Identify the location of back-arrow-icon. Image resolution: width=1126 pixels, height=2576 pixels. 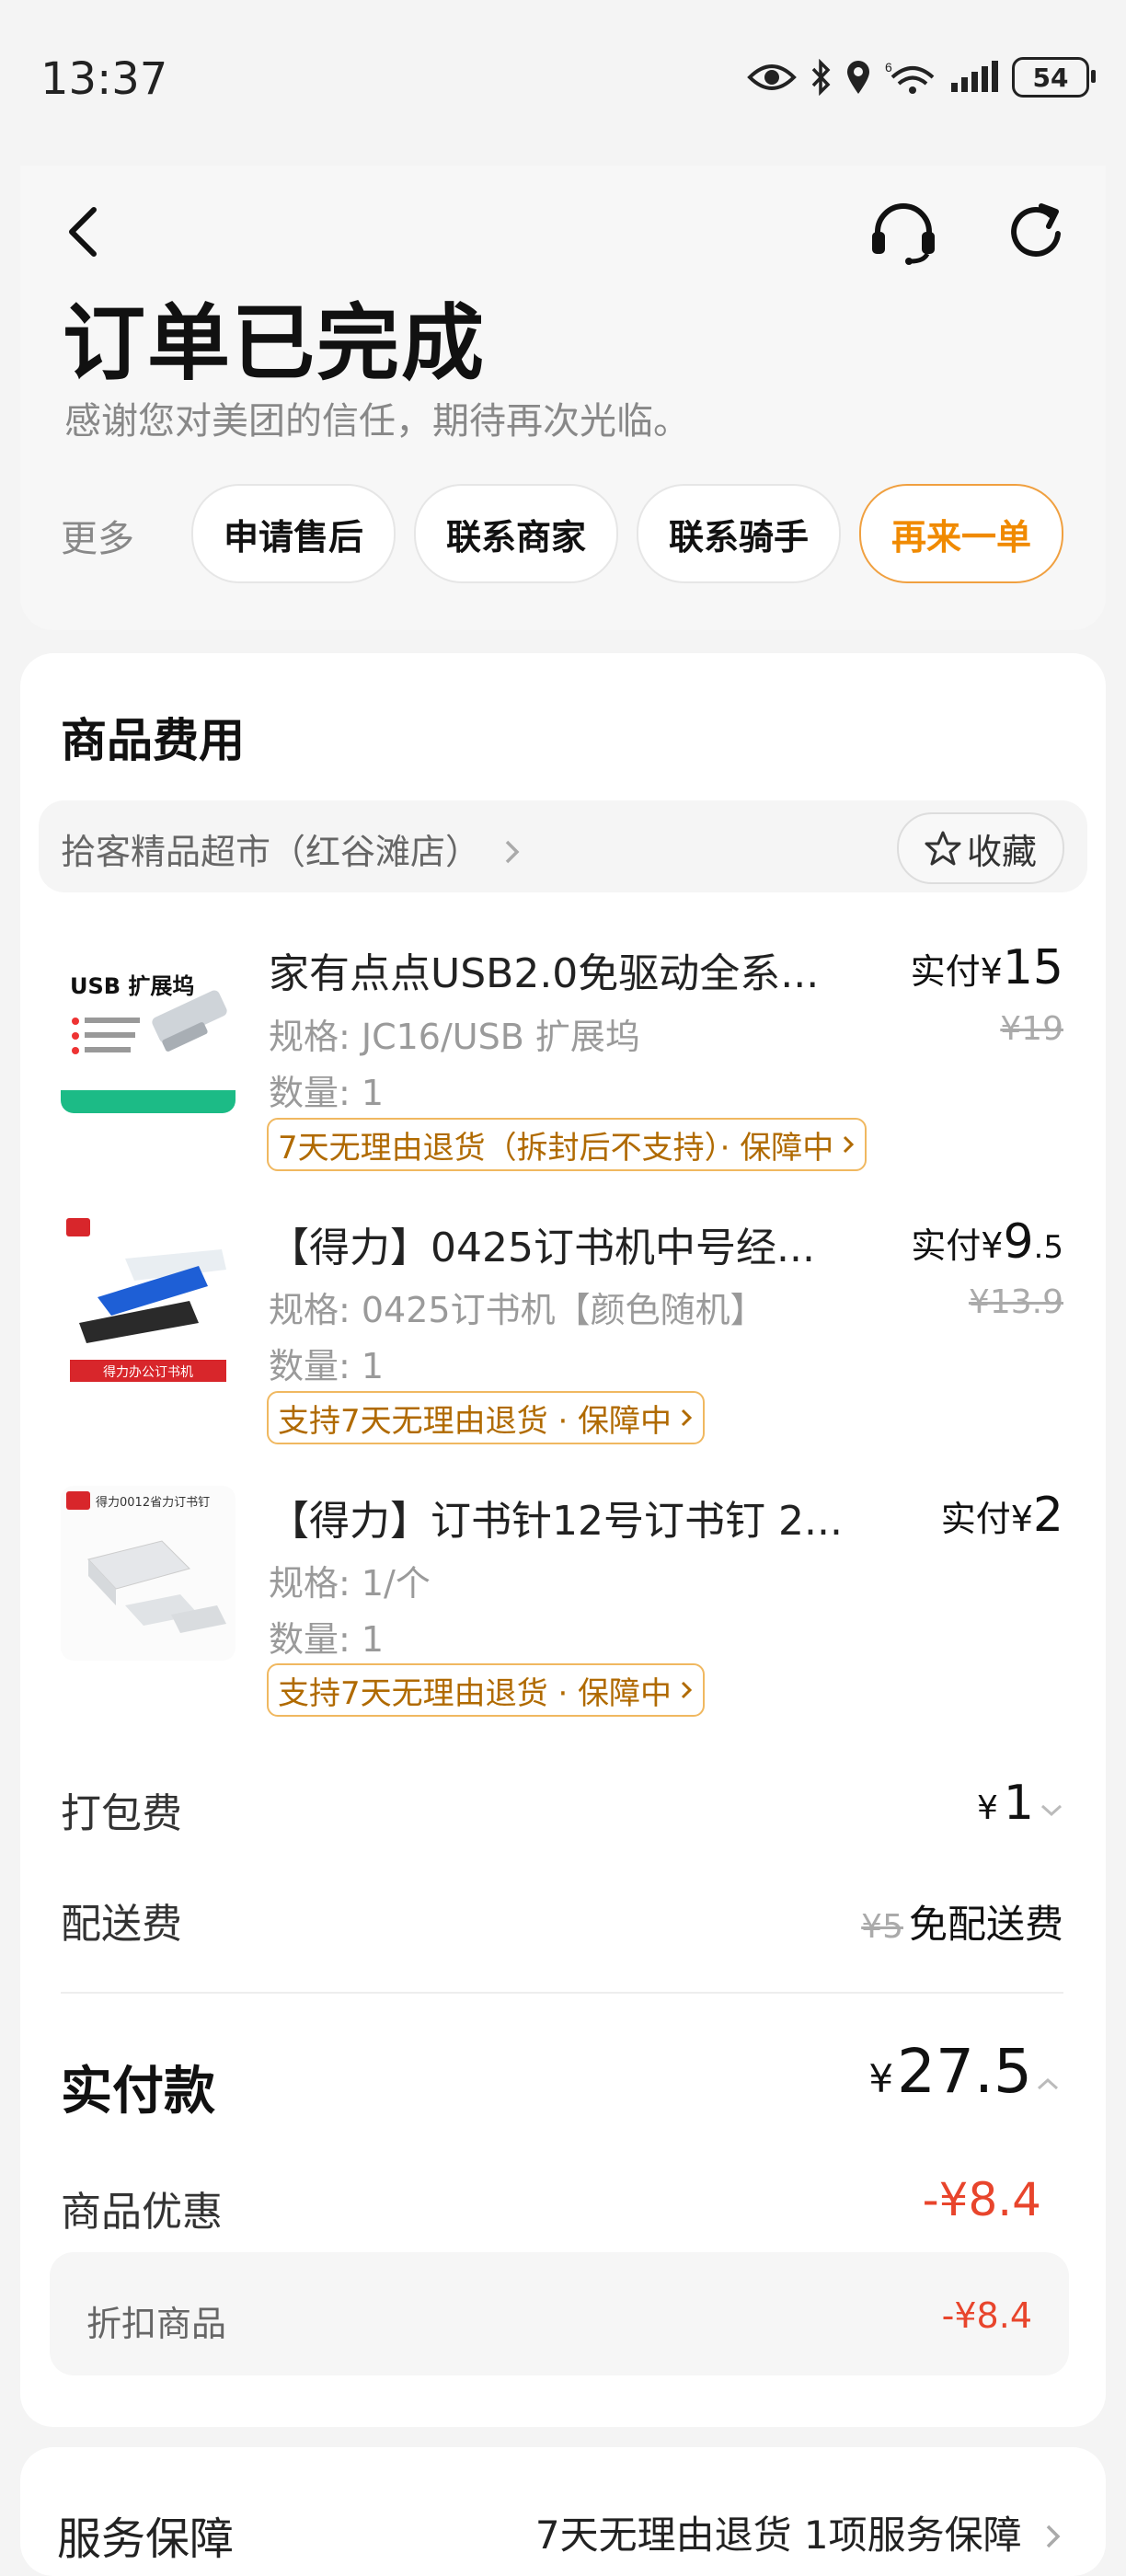
(82, 231).